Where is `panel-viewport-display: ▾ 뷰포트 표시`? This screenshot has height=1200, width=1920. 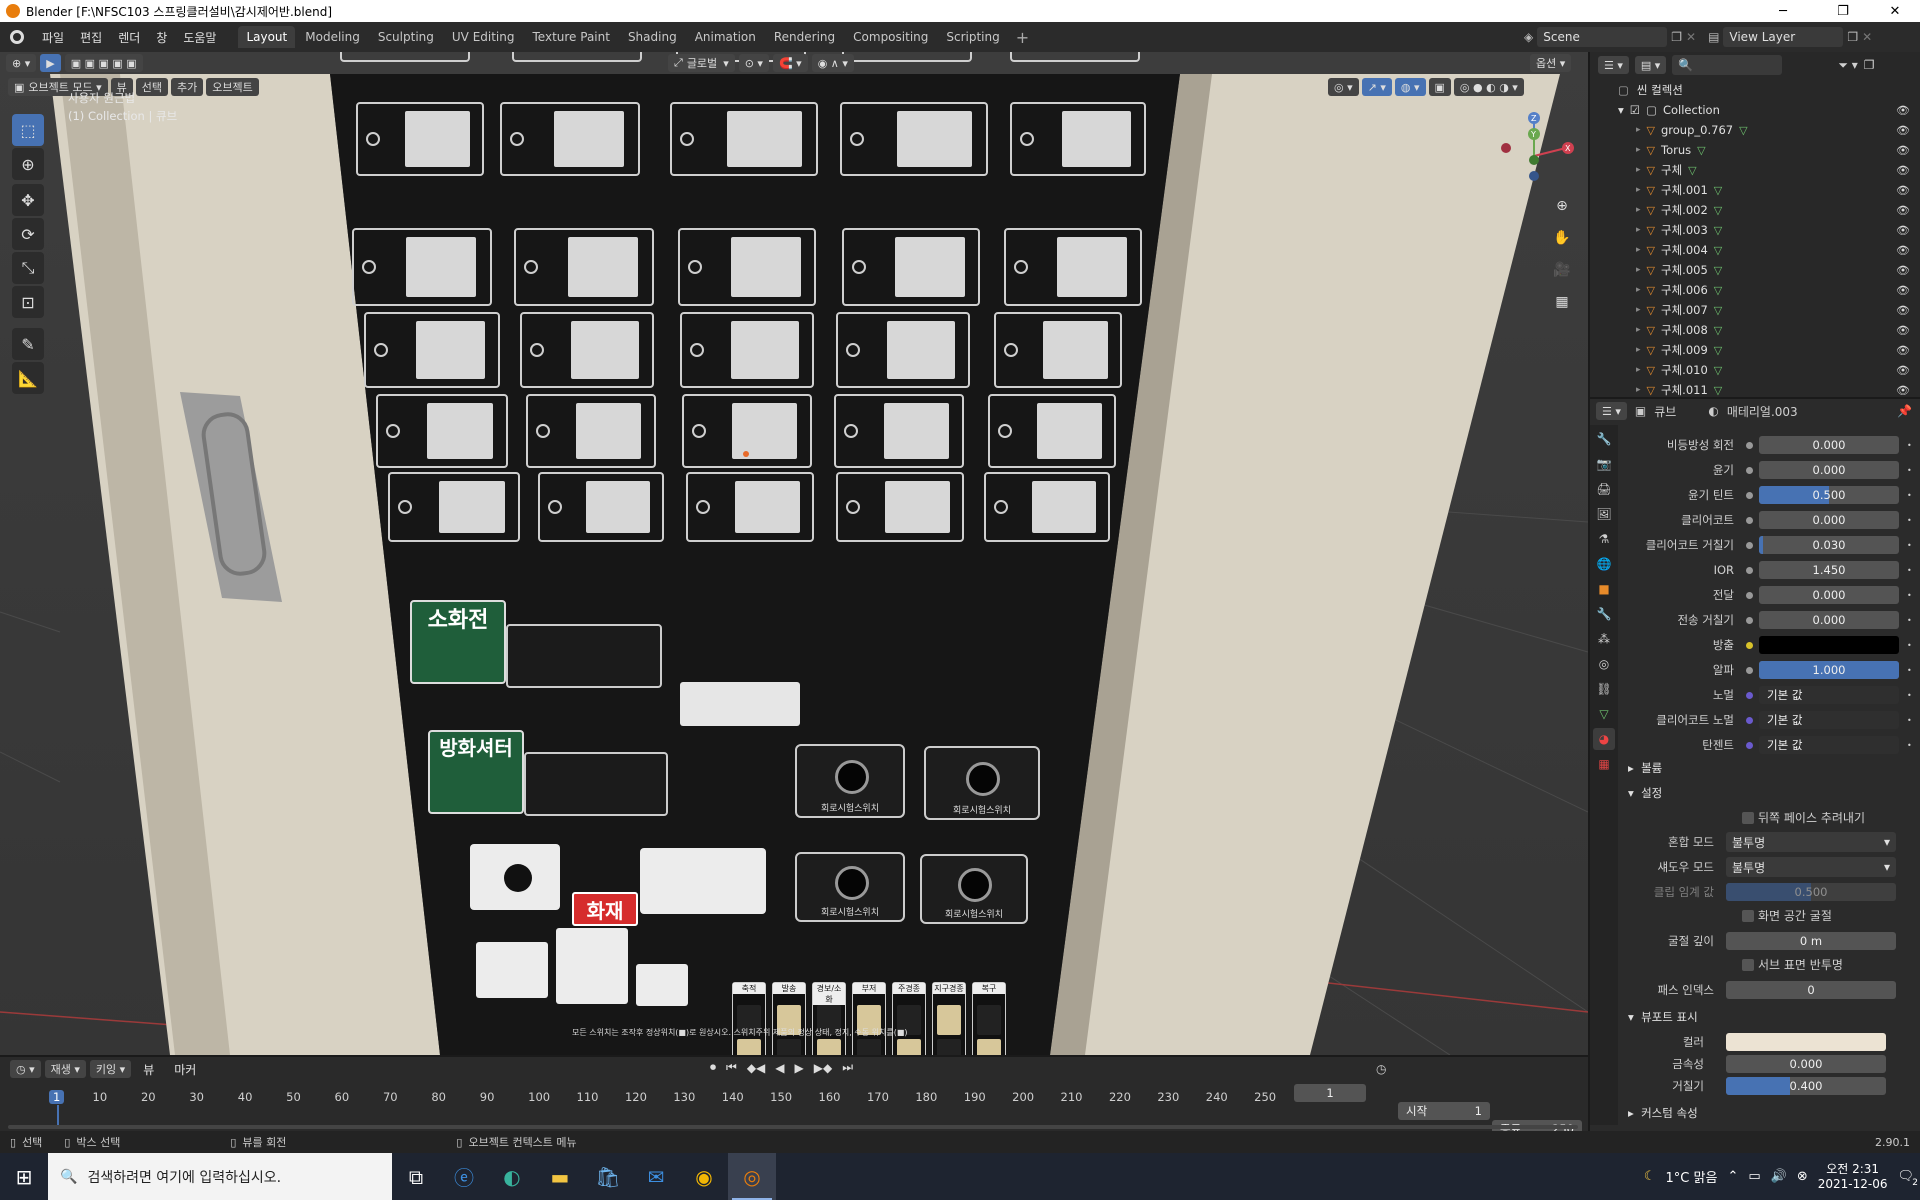
panel-viewport-display: ▾ 뷰포트 표시 is located at coordinates (1663, 1017).